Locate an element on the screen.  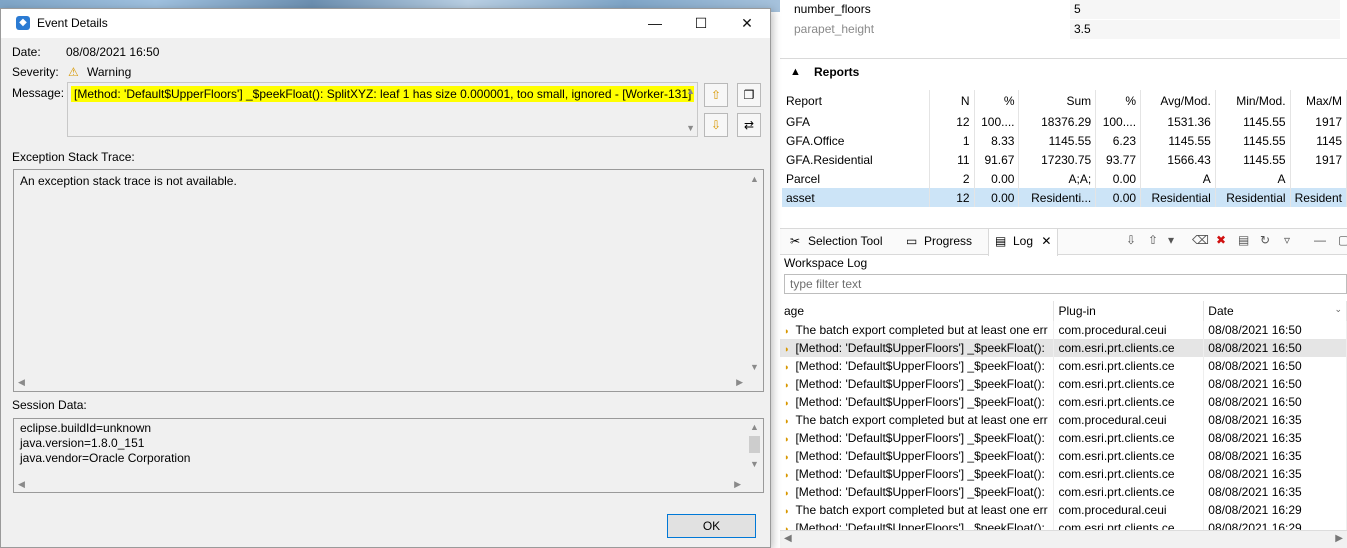
column-header: Sum is located at coordinates (1057, 101).